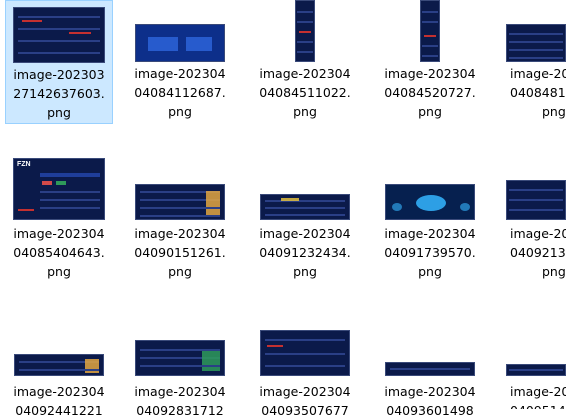 This screenshot has width=566, height=420. Describe the element at coordinates (430, 252) in the screenshot. I see `file-name-line2: 04091739570.` at that location.